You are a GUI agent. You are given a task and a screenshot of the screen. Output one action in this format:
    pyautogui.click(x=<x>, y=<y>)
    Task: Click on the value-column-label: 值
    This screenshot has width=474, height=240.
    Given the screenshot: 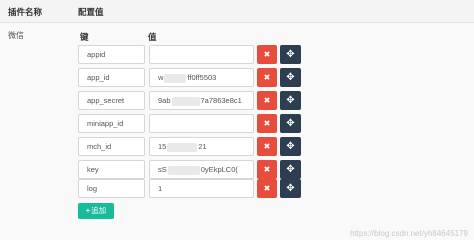 What is the action you would take?
    pyautogui.click(x=152, y=37)
    